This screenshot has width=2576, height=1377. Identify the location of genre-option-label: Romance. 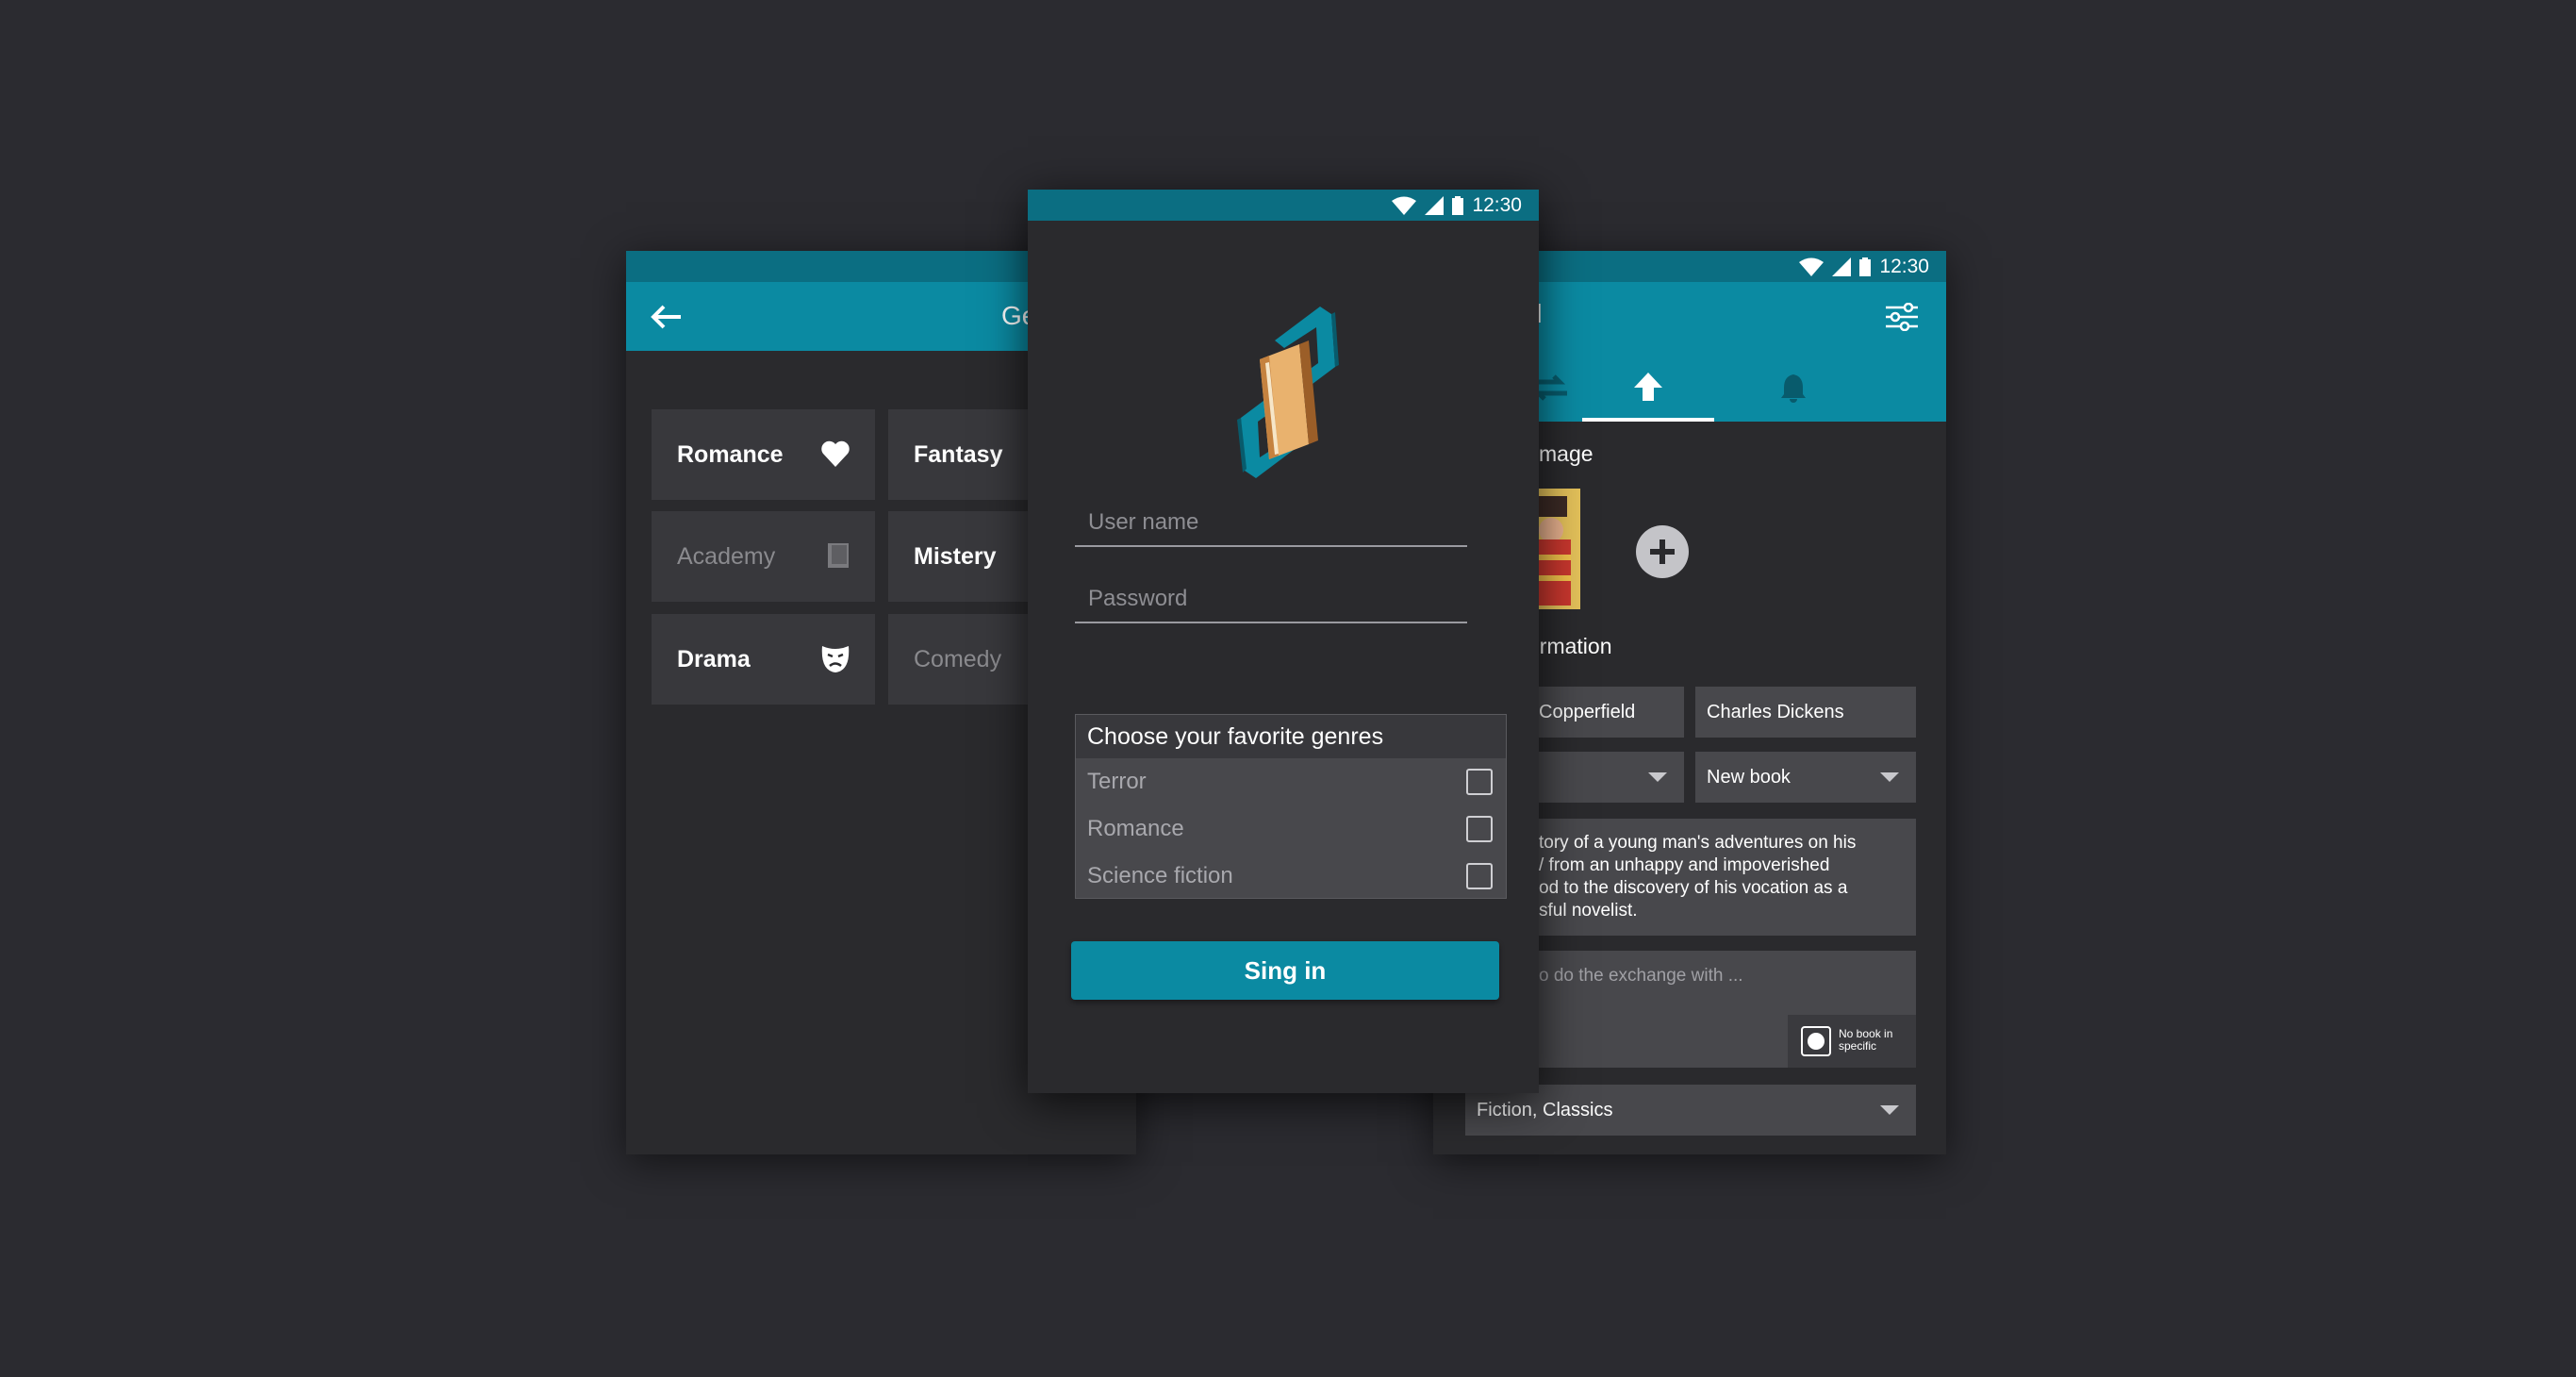
(1135, 829).